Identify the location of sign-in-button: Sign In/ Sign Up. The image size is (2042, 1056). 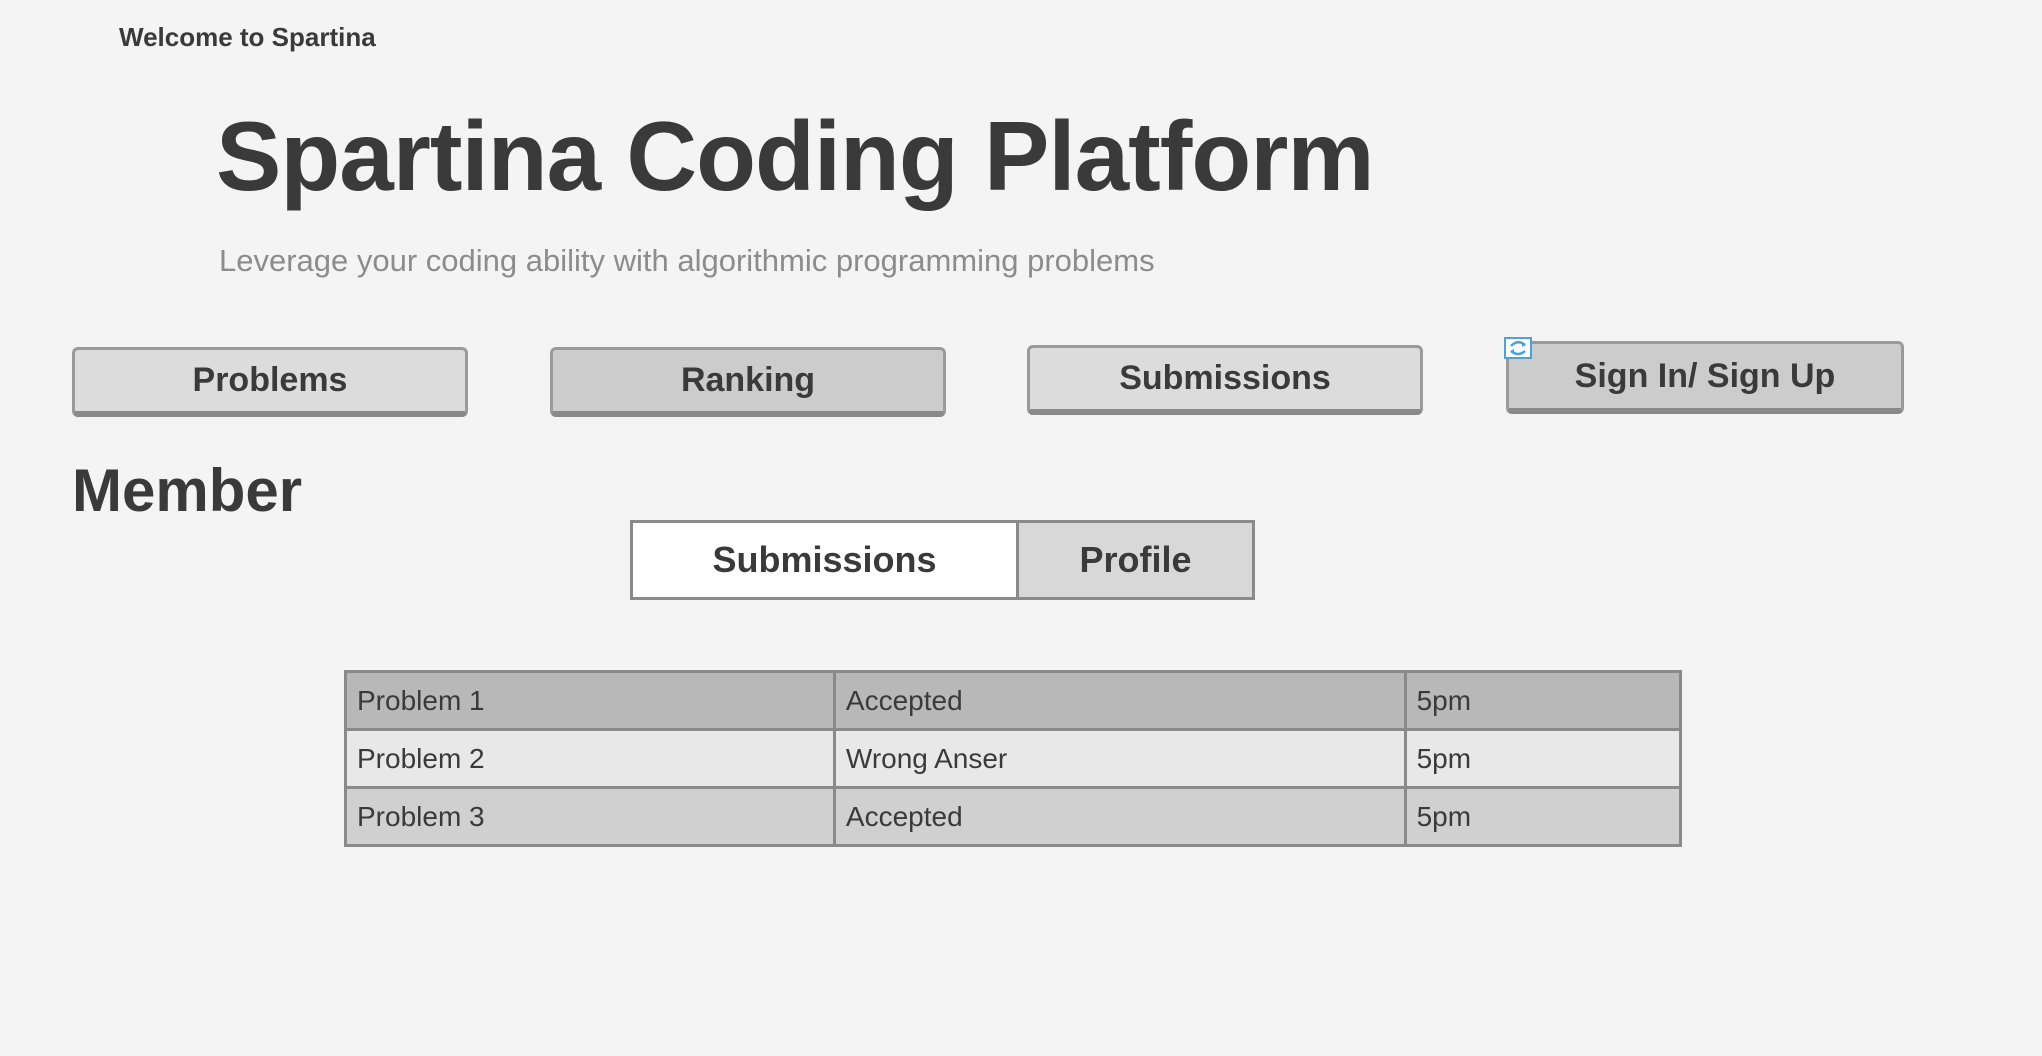
(1705, 377).